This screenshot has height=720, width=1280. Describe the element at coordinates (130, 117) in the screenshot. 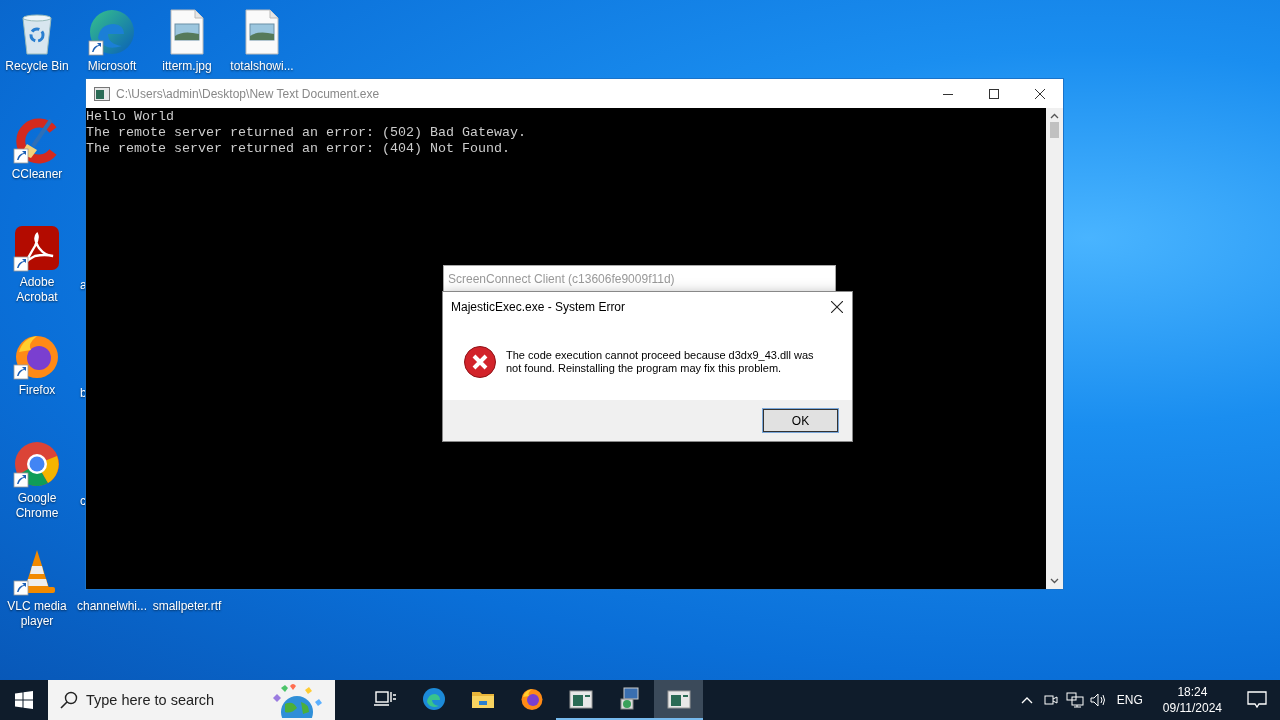

I see `console-line: Hello World` at that location.